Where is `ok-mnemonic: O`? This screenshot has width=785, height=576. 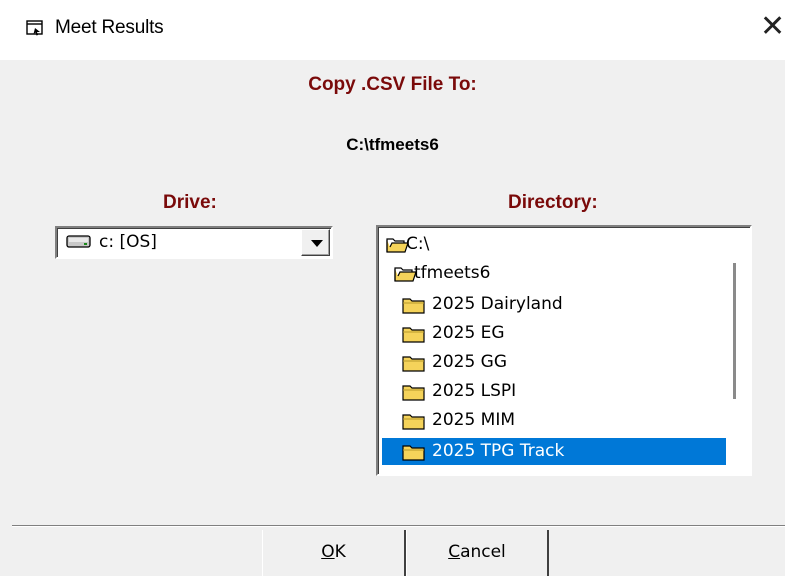
ok-mnemonic: O is located at coordinates (328, 552).